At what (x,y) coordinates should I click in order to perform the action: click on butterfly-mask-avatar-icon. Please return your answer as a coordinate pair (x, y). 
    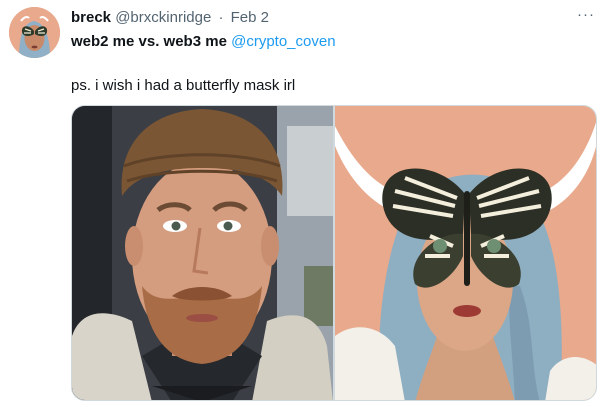
    Looking at the image, I should click on (34, 32).